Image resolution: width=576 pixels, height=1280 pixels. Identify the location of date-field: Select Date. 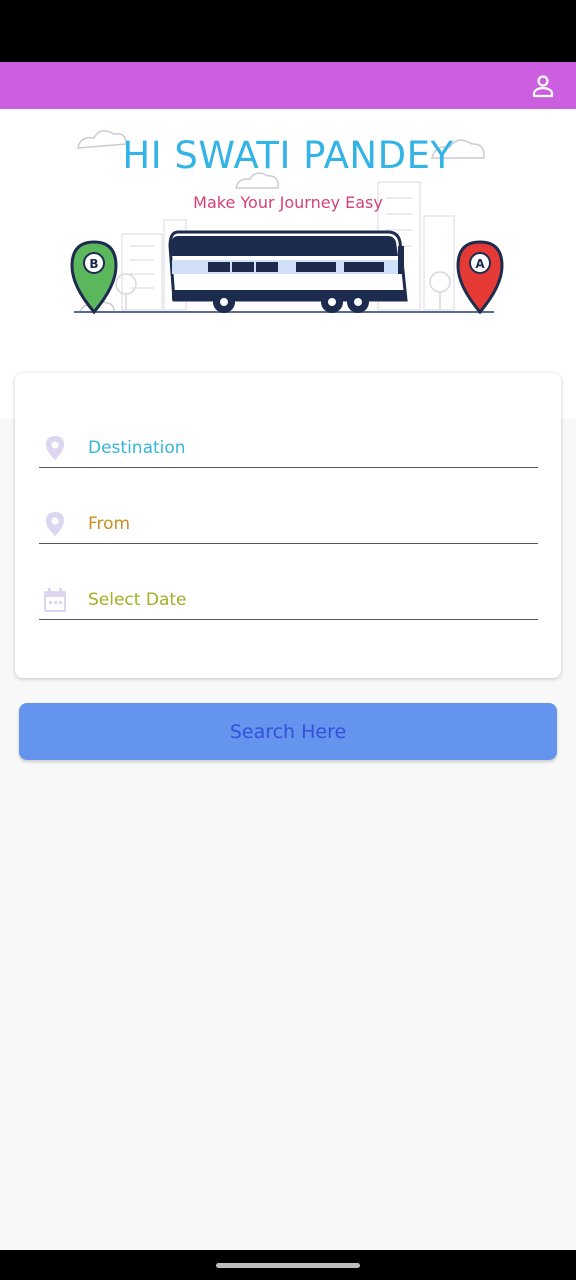
(288, 600).